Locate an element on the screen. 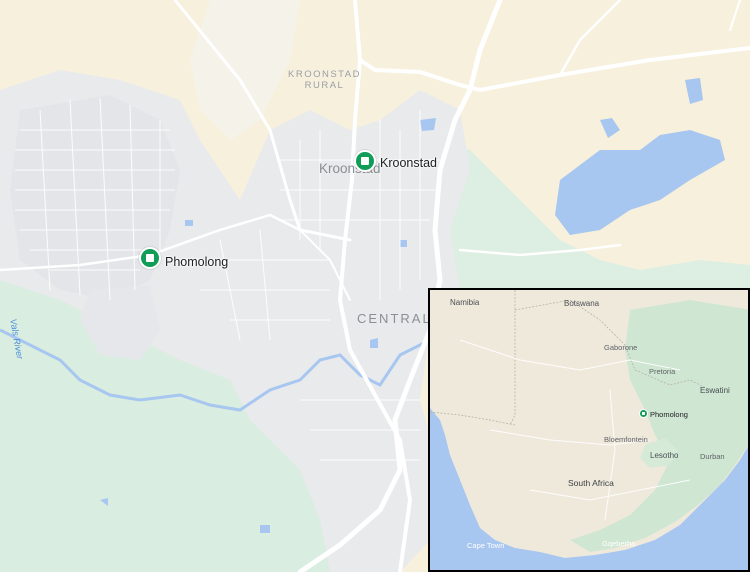 This screenshot has height=572, width=750. inset-country-label: Namibia is located at coordinates (465, 302).